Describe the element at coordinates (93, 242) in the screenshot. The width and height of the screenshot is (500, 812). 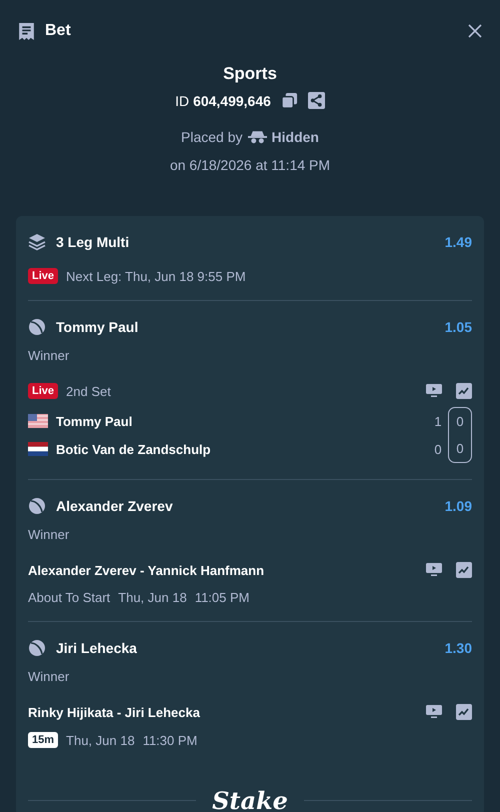
I see `multi-title: 3 Leg Multi` at that location.